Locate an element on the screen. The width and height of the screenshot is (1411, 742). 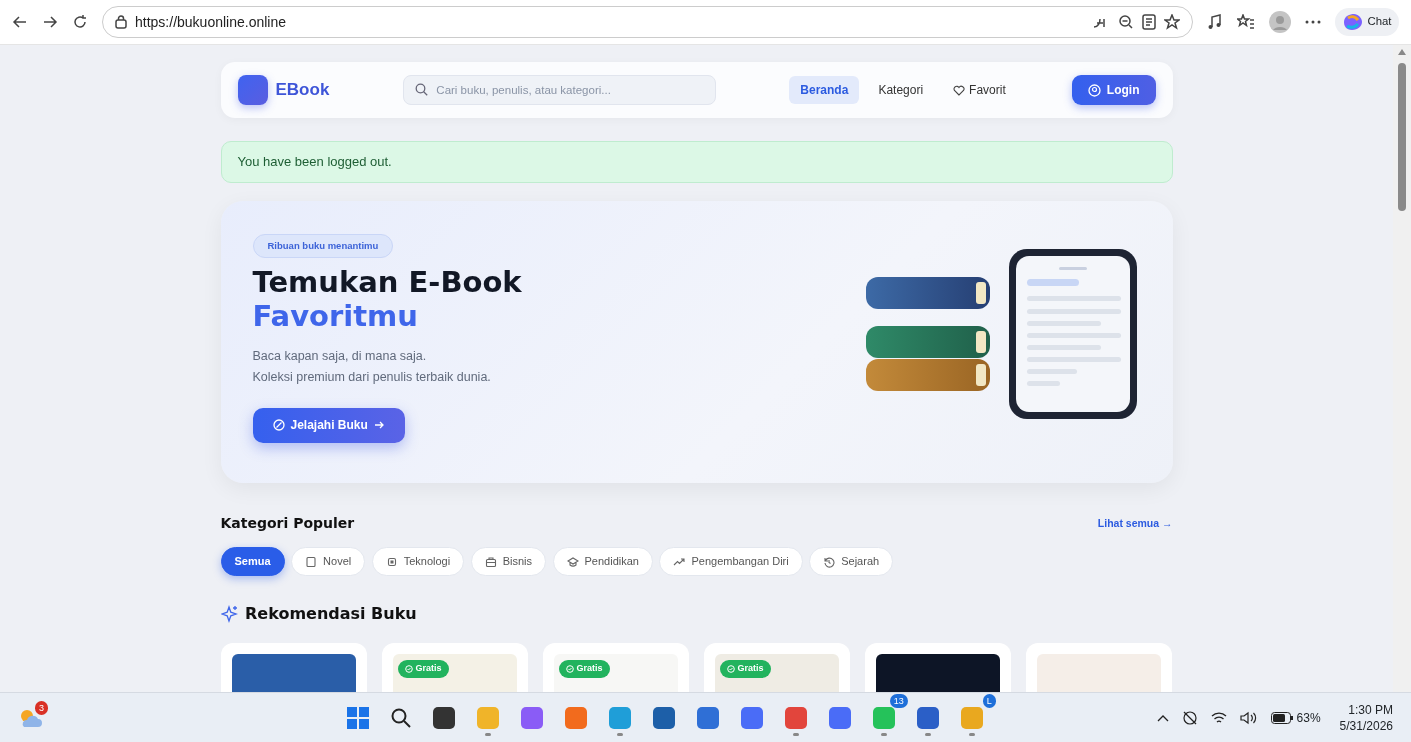
nav-link: Kategori is located at coordinates (901, 90).